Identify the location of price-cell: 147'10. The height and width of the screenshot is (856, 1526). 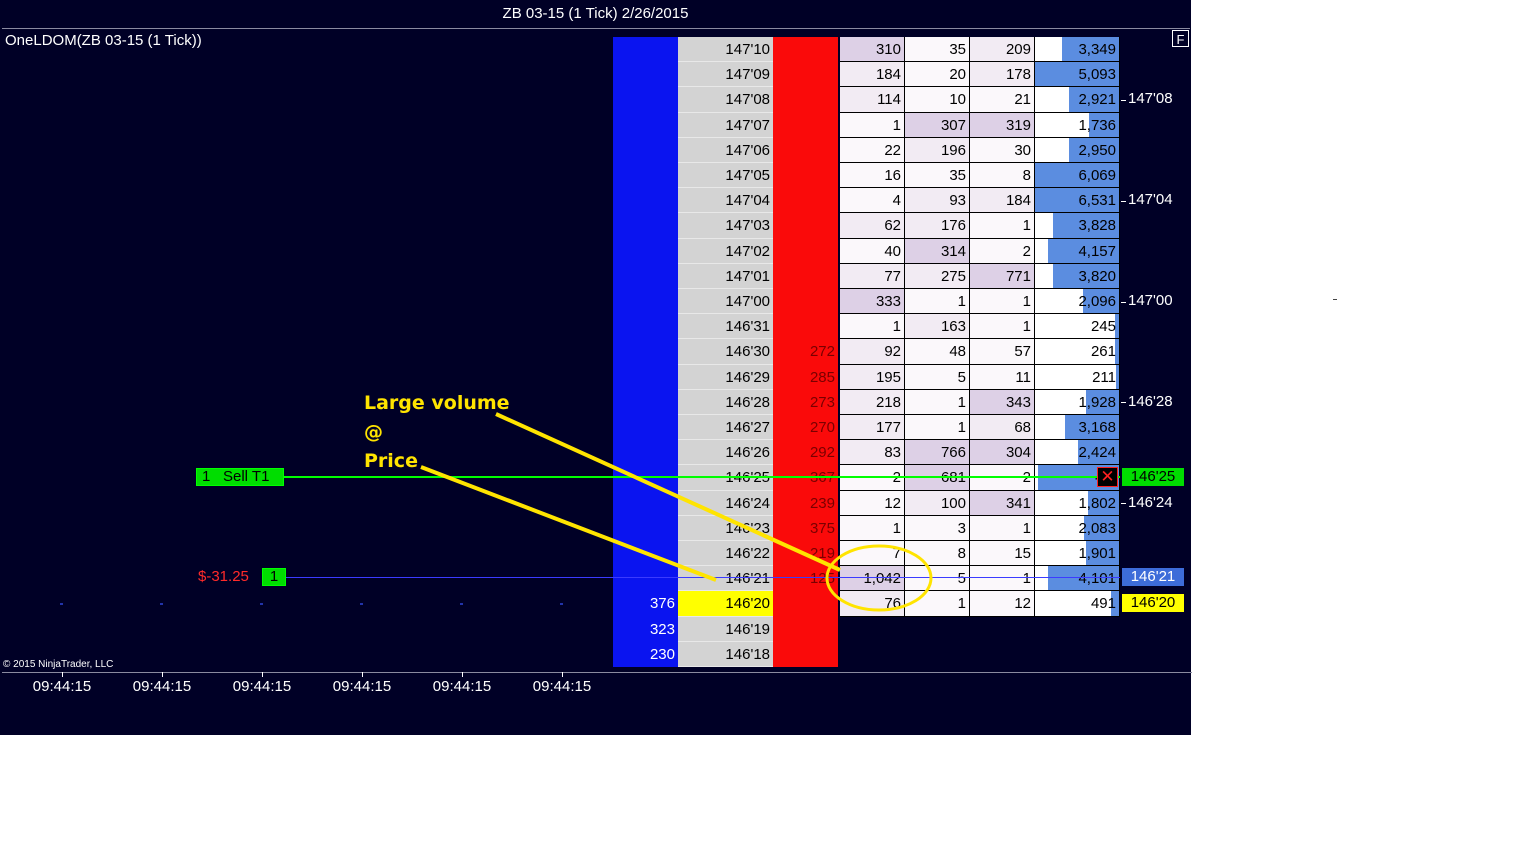
(725, 50).